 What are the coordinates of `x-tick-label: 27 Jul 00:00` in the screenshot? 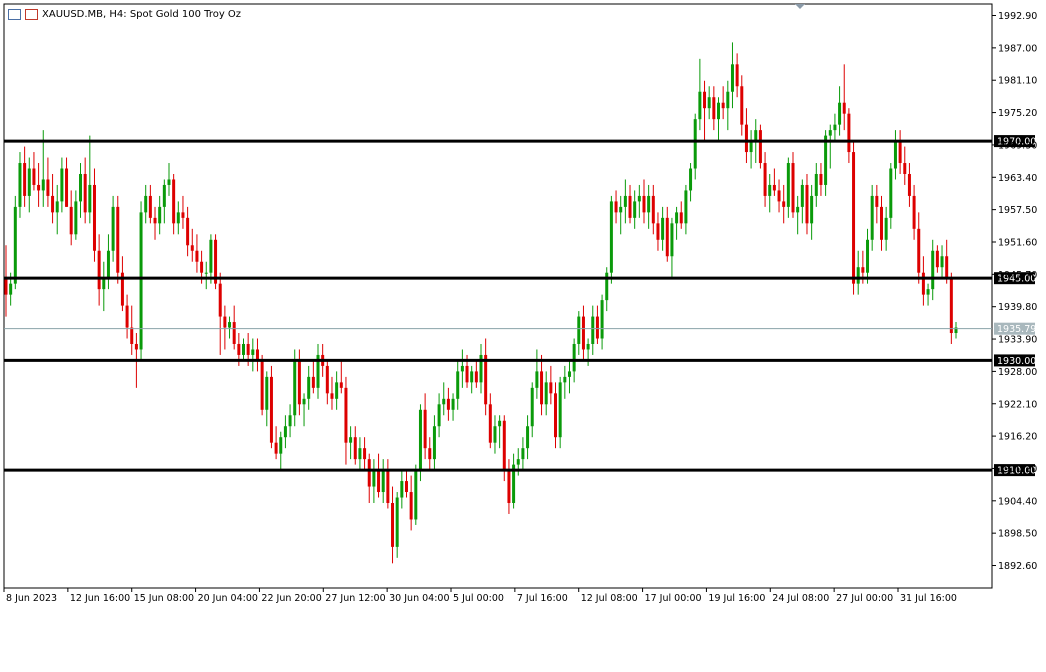 It's located at (864, 598).